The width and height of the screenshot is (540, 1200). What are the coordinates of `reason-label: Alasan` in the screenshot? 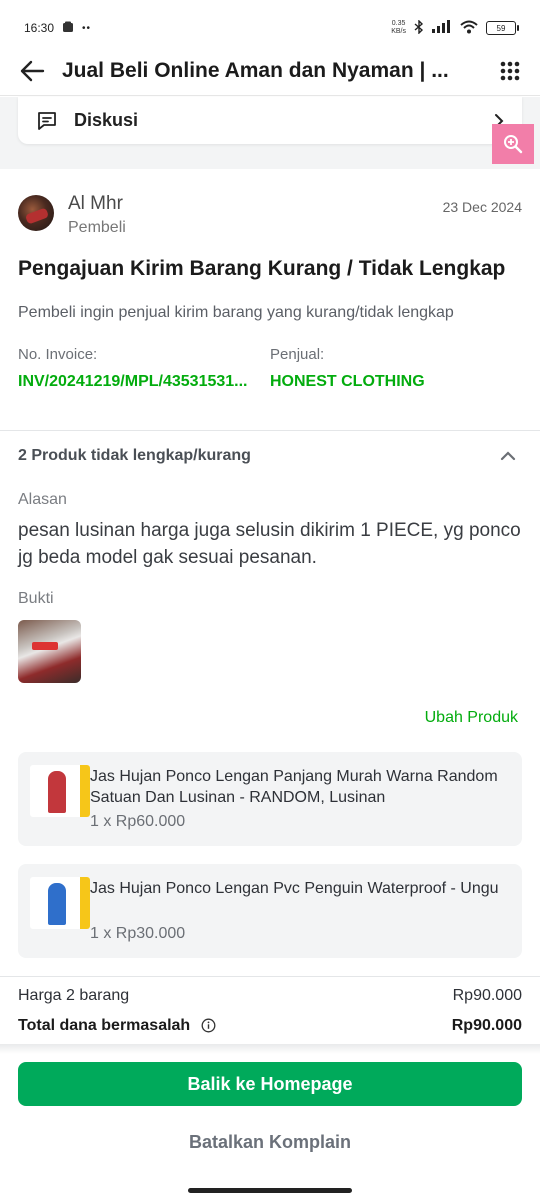 It's located at (42, 499).